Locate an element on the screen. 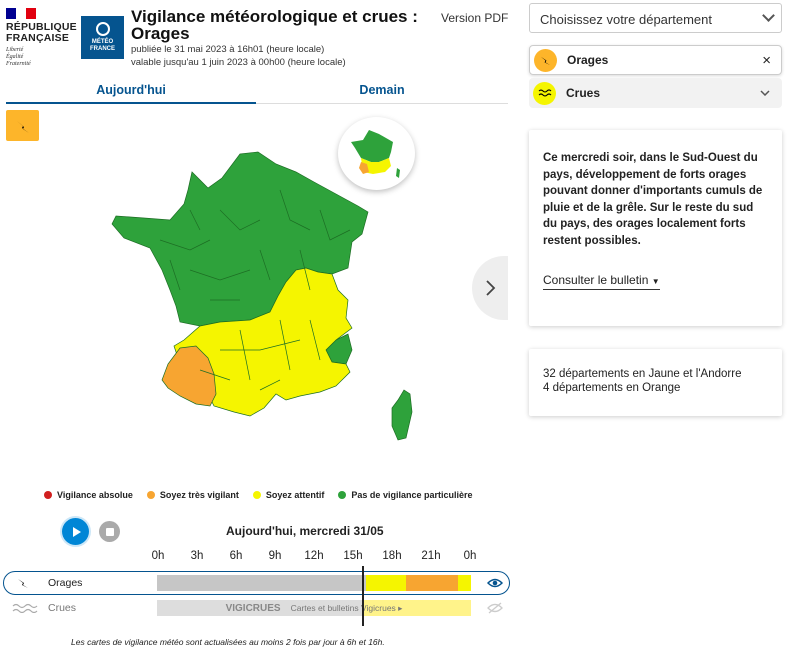 The width and height of the screenshot is (787, 660). hour-label: 6h is located at coordinates (236, 556).